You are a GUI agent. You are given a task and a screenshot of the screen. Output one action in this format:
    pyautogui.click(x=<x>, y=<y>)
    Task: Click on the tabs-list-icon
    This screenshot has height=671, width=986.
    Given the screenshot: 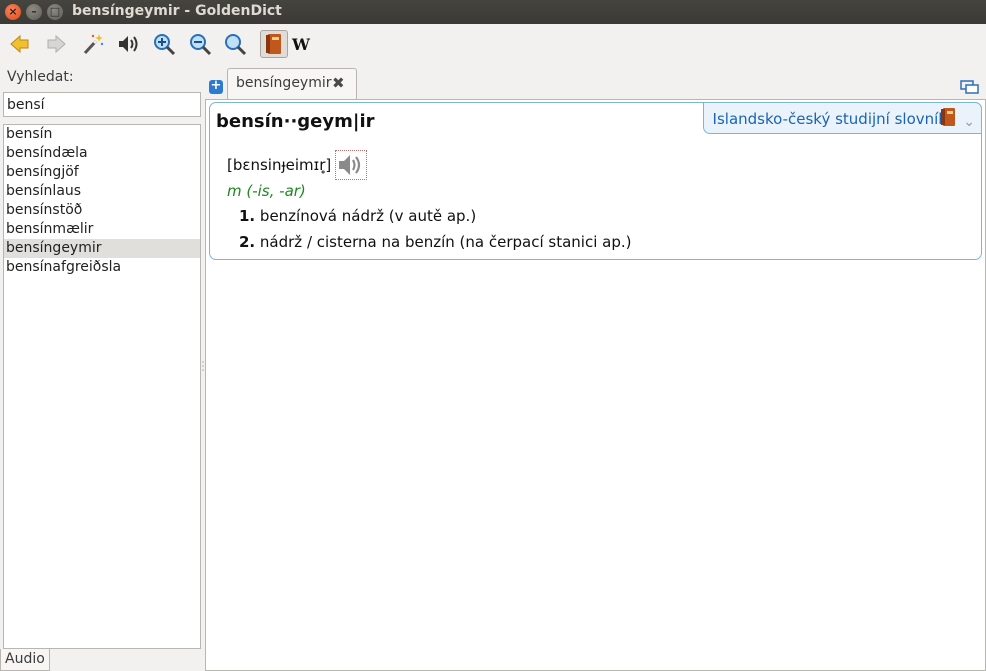 What is the action you would take?
    pyautogui.click(x=970, y=87)
    